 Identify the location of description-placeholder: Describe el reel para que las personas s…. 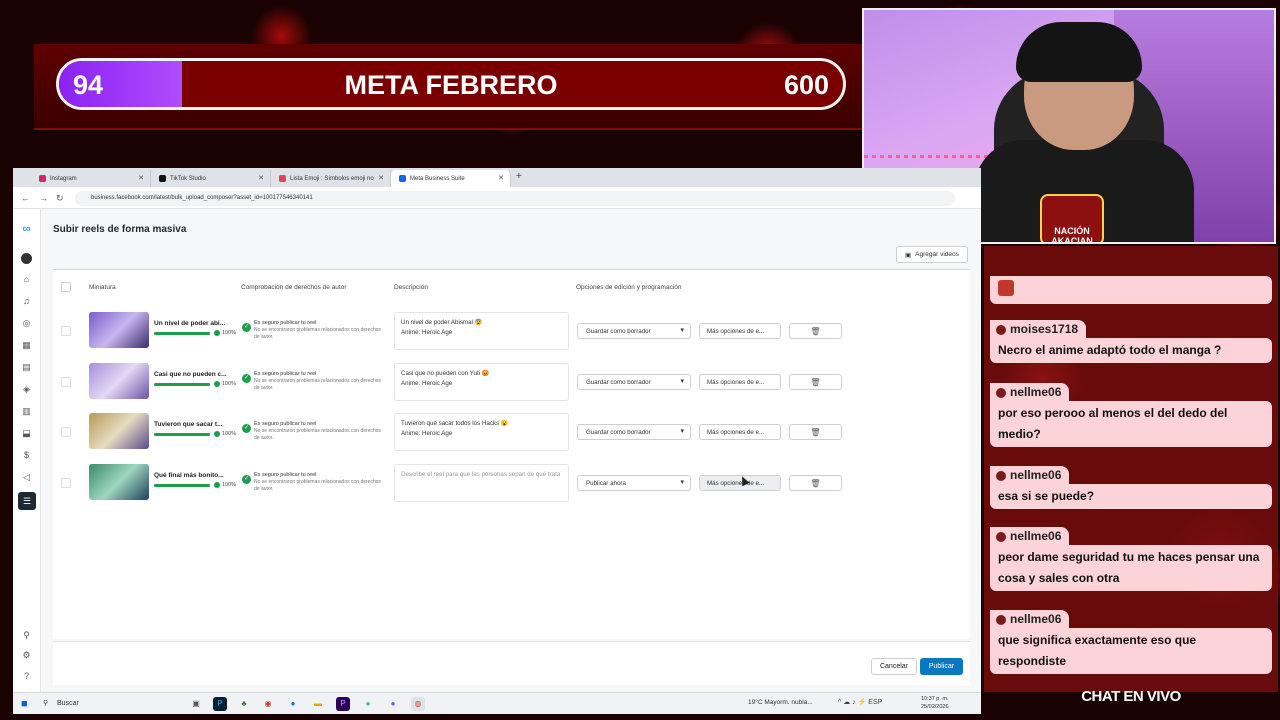
(481, 474).